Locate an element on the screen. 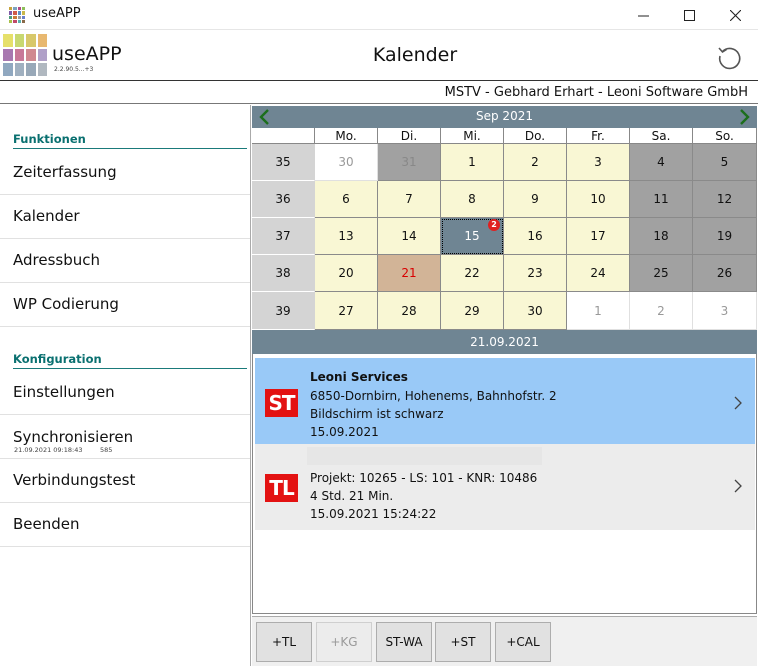 The image size is (758, 666). add-tl-button: +TL is located at coordinates (284, 642).